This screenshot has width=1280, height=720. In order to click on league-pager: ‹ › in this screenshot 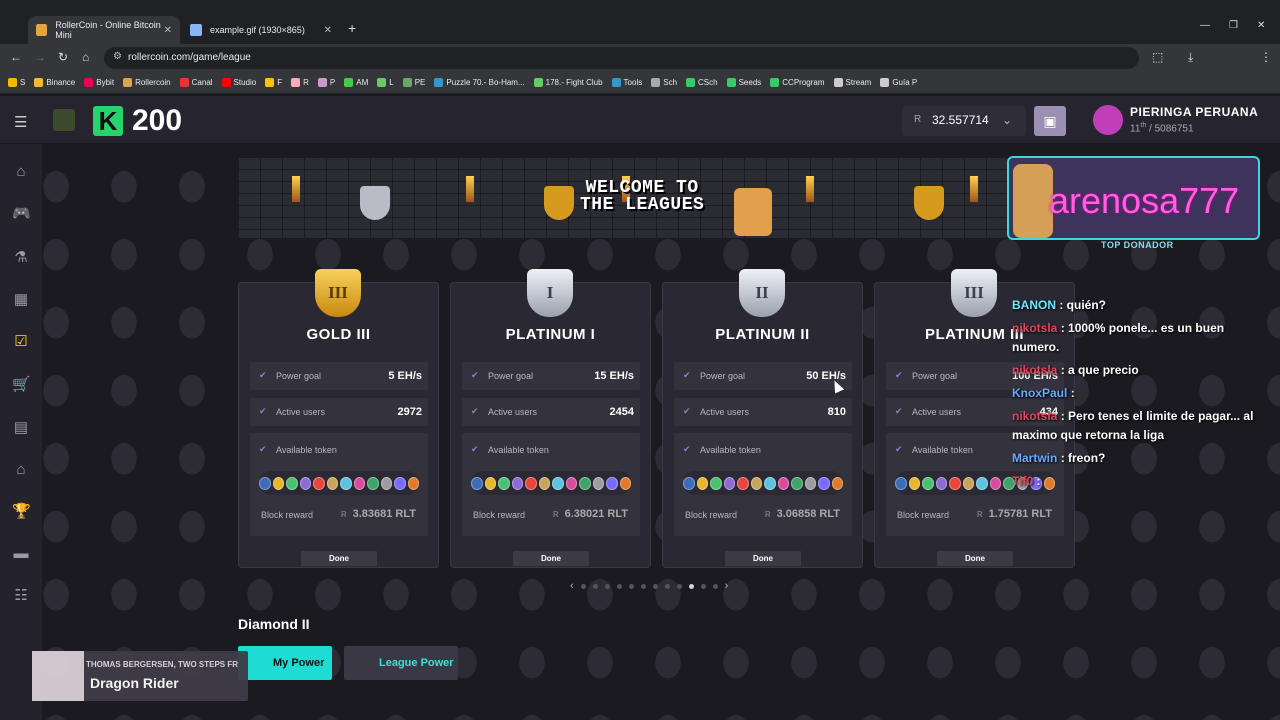, I will do `click(649, 586)`.